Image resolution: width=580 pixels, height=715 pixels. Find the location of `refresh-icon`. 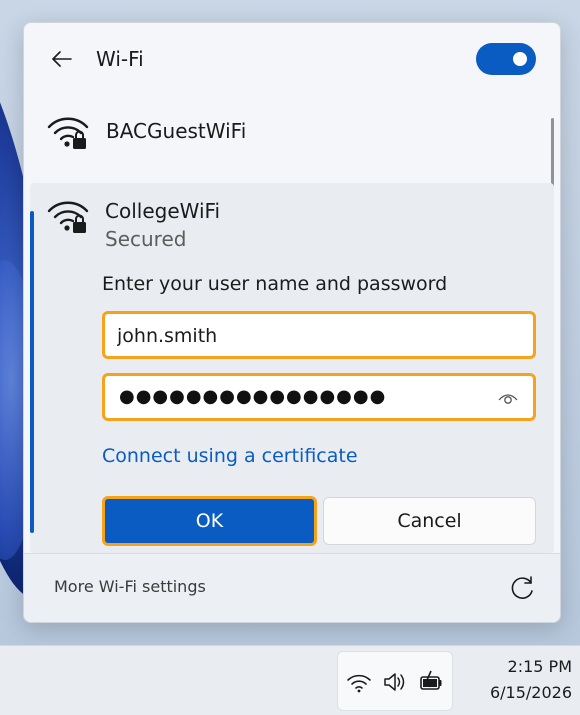

refresh-icon is located at coordinates (522, 587).